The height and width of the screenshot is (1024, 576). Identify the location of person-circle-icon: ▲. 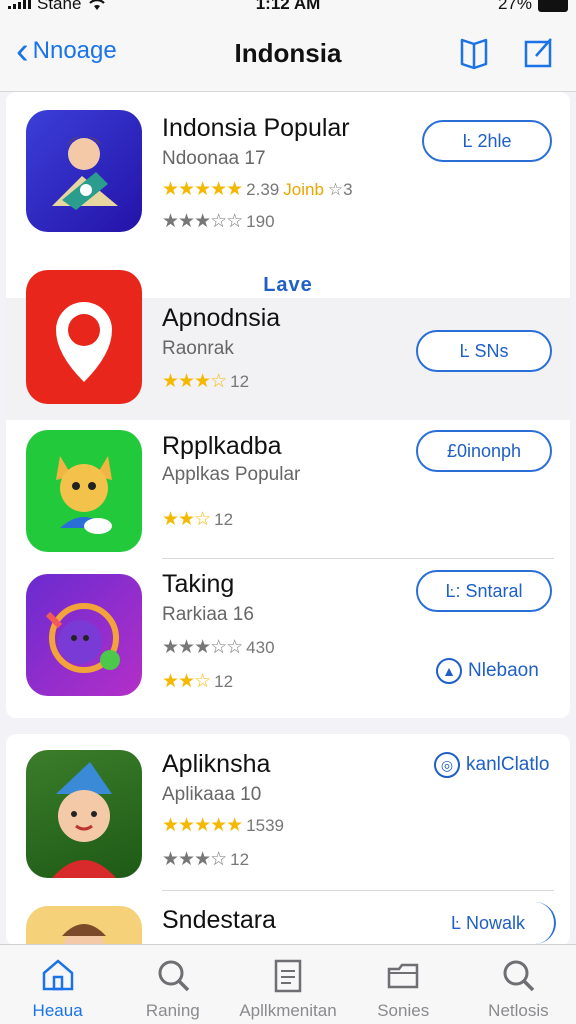
(449, 671).